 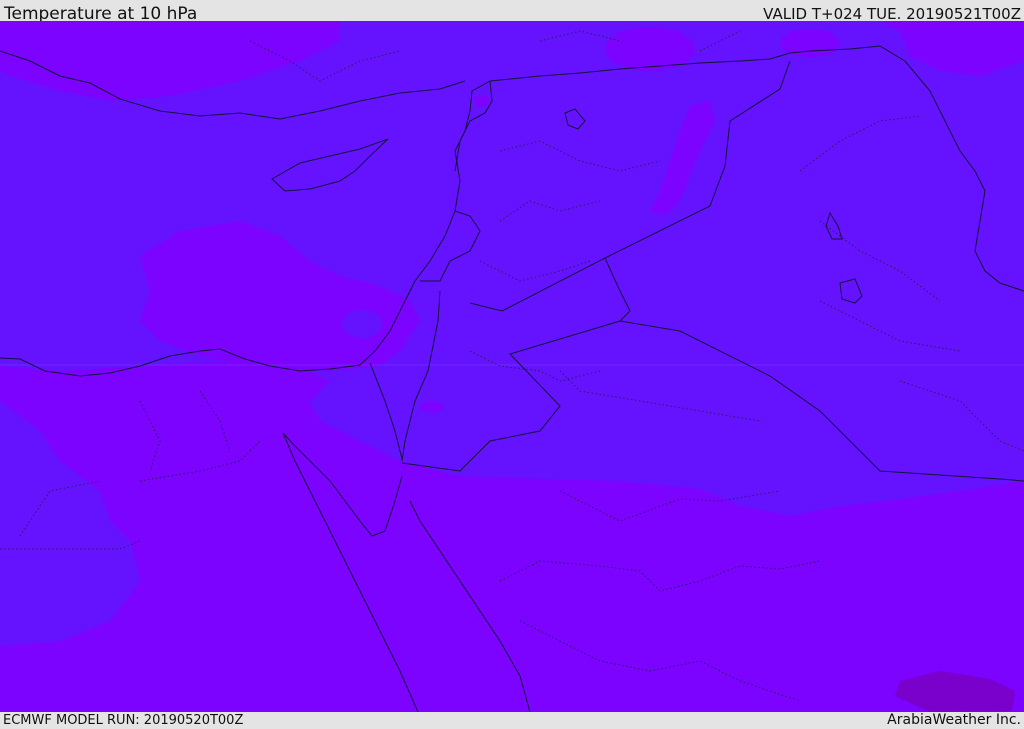 I want to click on model-run-label: ECMWF MODEL RUN: 20190520T00Z, so click(x=123, y=720).